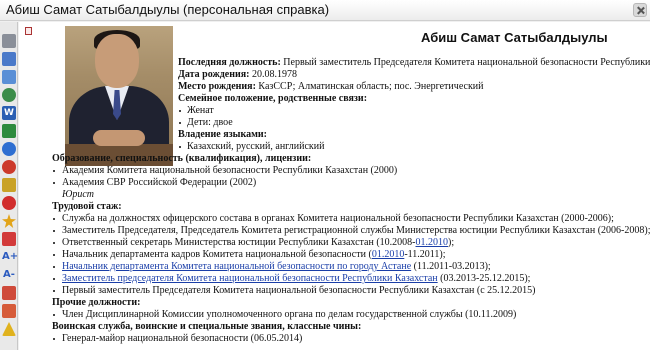 The image size is (650, 350). Describe the element at coordinates (10, 257) in the screenshot. I see `font-increase-icon: A+` at that location.